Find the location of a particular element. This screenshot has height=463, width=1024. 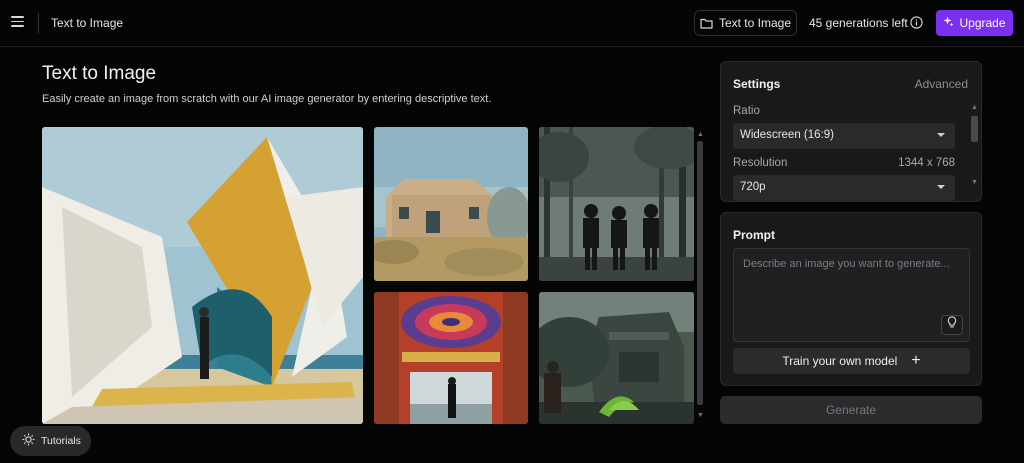

resolution-label: Resolution is located at coordinates (760, 163).